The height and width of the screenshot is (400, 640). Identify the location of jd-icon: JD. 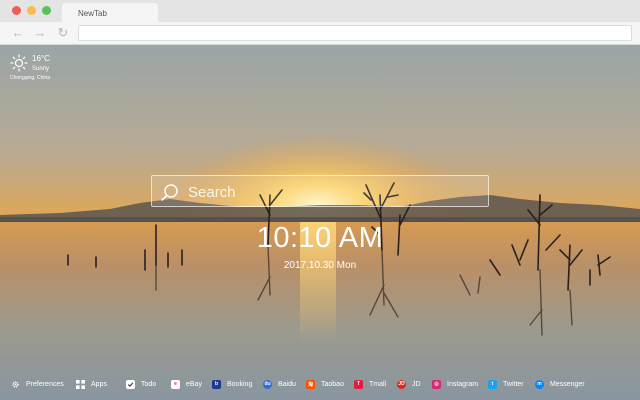
(401, 384).